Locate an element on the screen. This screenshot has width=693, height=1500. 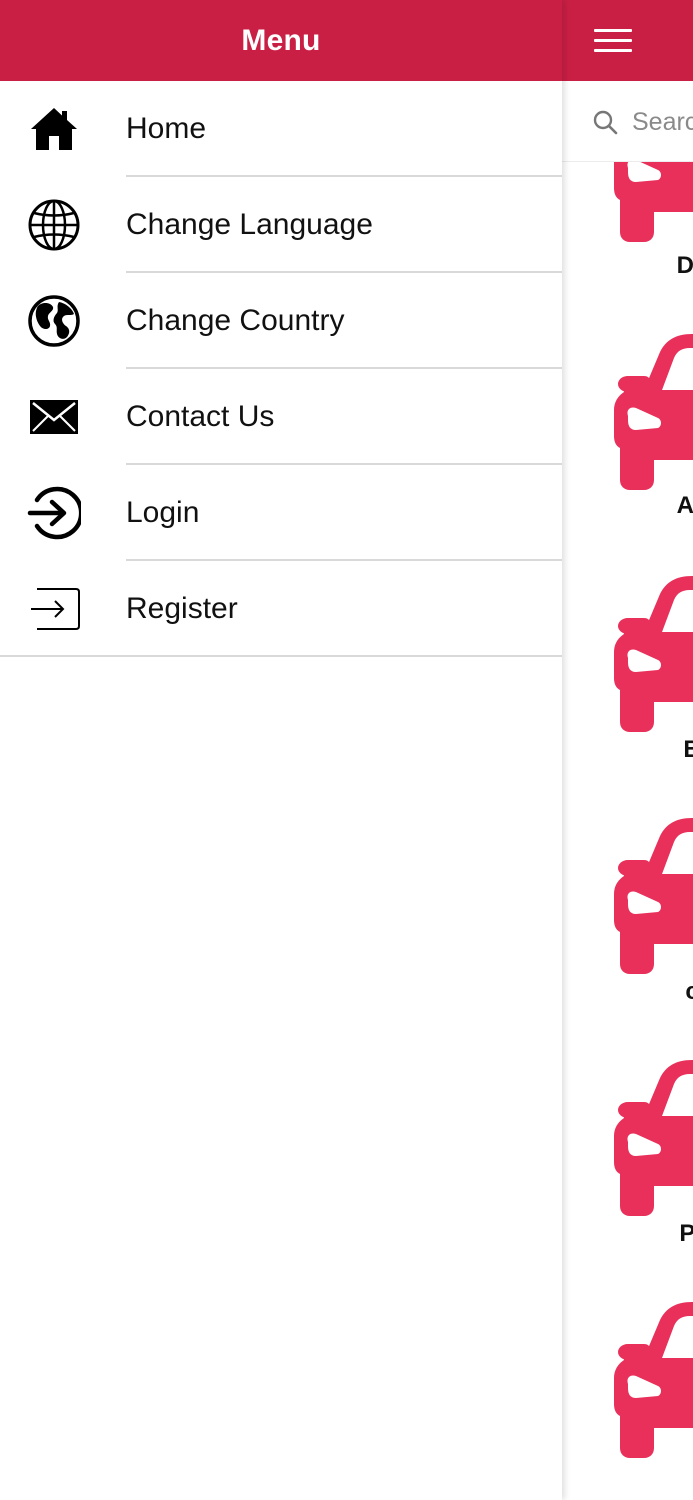
main-header is located at coordinates (627, 40).